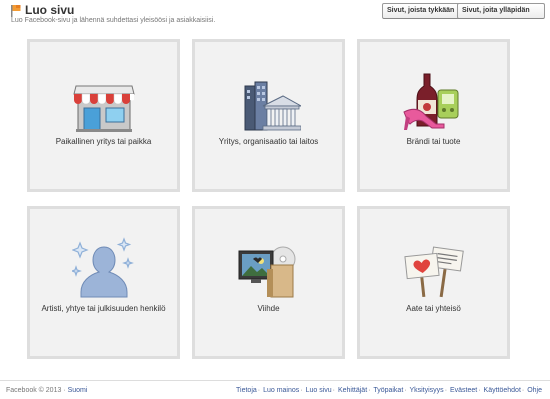 Image resolution: width=550 pixels, height=399 pixels. What do you see at coordinates (103, 108) in the screenshot?
I see `storefront-icon` at bounding box center [103, 108].